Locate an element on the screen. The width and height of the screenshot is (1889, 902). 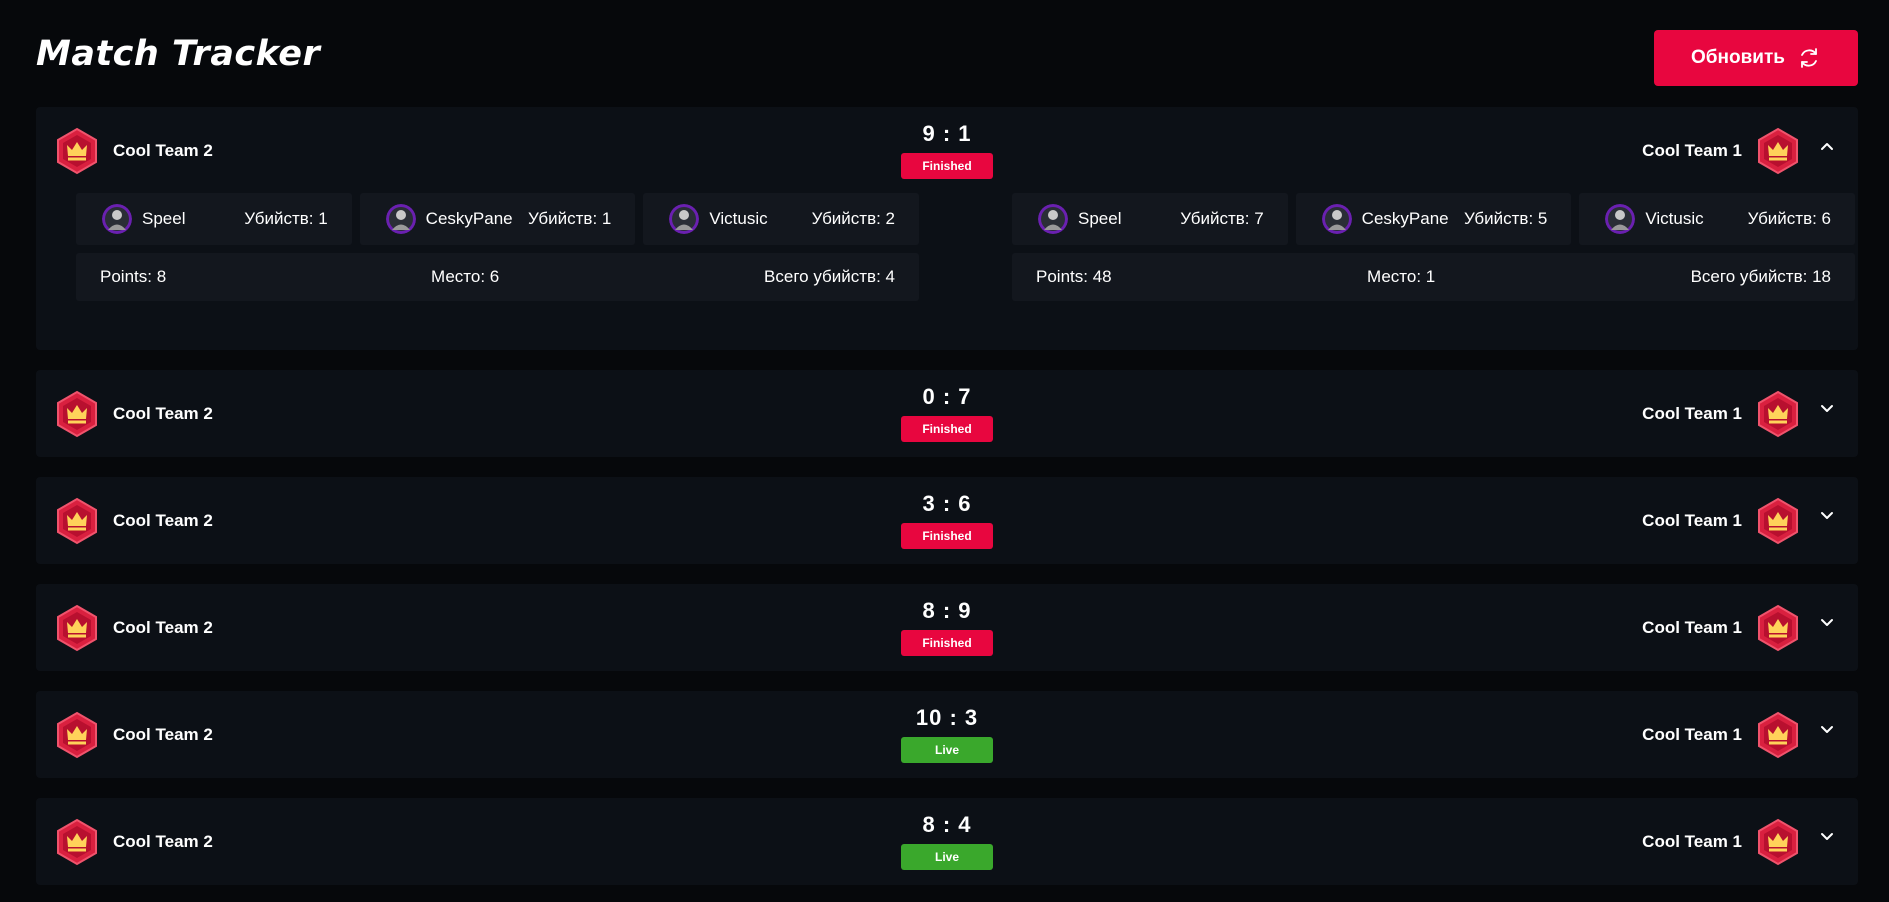
team-place: Место: 6 is located at coordinates (465, 276).